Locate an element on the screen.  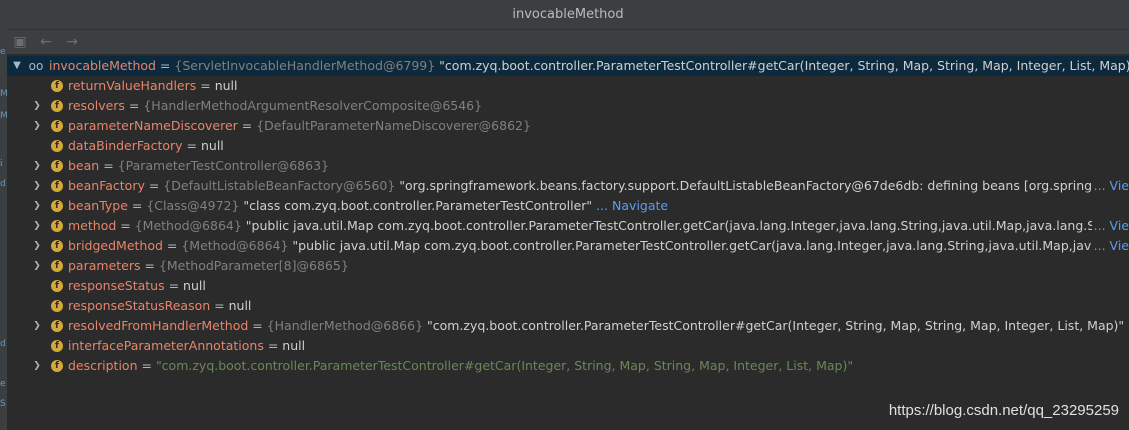
field-name: beanType is located at coordinates (98, 205).